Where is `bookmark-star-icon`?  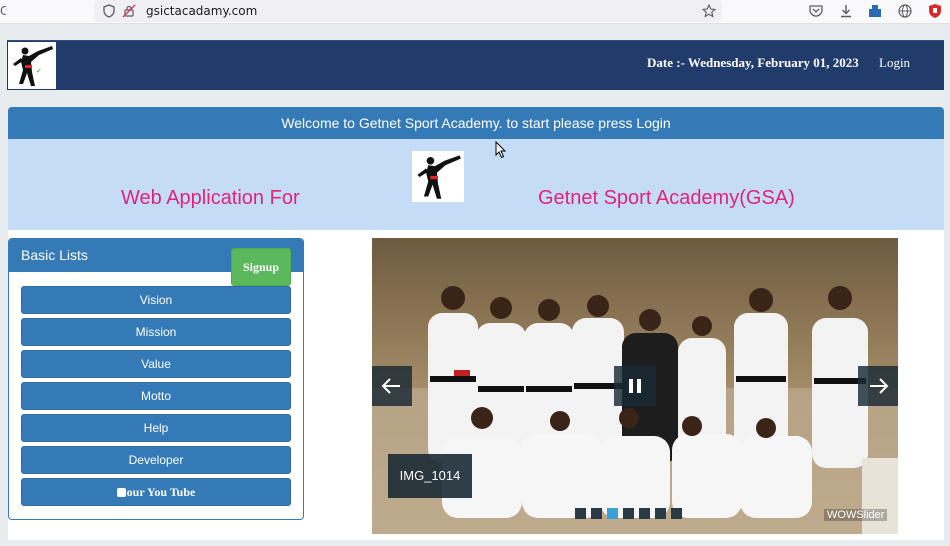
bookmark-star-icon is located at coordinates (709, 11).